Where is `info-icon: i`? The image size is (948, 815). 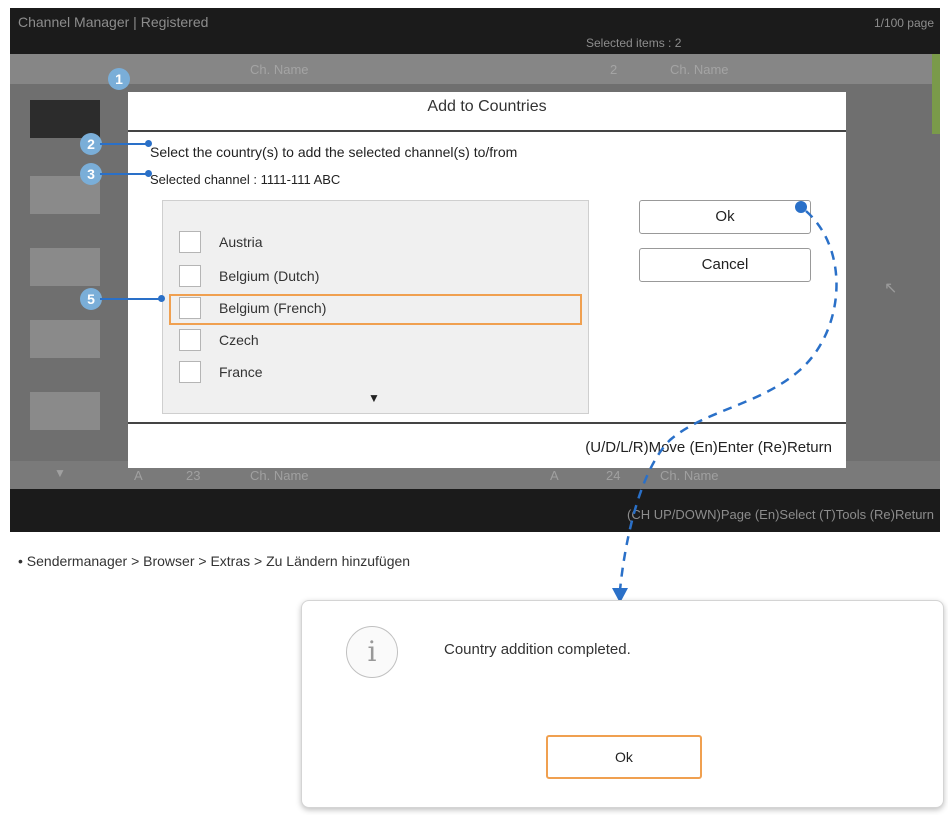 info-icon: i is located at coordinates (372, 652).